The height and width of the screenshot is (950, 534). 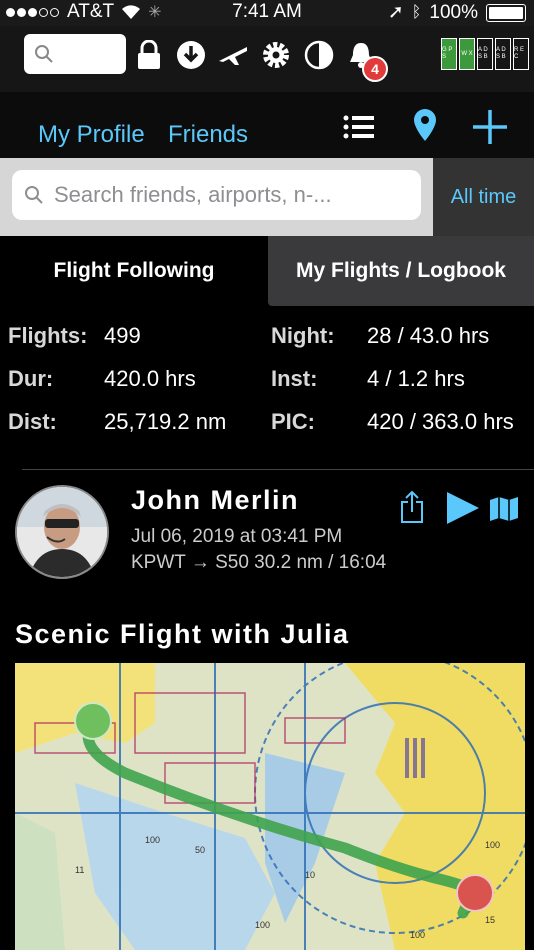 What do you see at coordinates (293, 421) in the screenshot?
I see `pic-label: PIC:` at bounding box center [293, 421].